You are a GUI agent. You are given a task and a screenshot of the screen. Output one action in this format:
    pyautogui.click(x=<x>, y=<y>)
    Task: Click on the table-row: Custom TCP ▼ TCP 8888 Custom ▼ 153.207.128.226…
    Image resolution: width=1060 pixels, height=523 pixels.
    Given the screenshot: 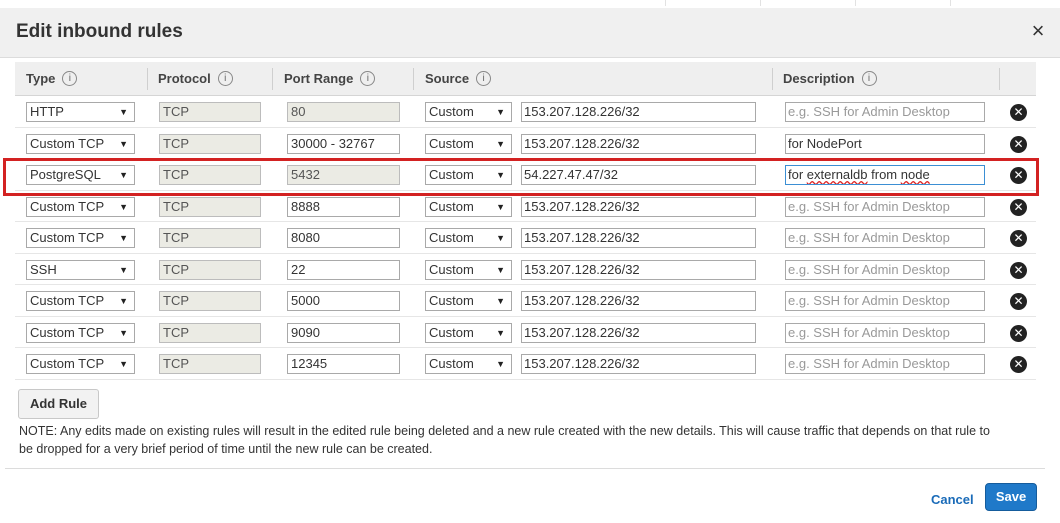 What is the action you would take?
    pyautogui.click(x=525, y=206)
    